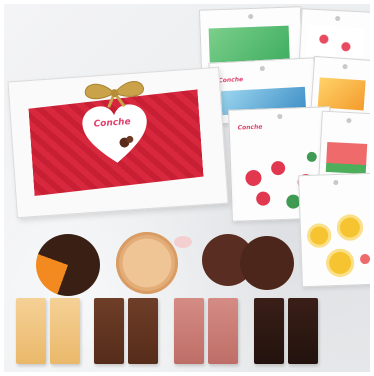  What do you see at coordinates (334, 230) in the screenshot?
I see `packet-lemon` at bounding box center [334, 230].